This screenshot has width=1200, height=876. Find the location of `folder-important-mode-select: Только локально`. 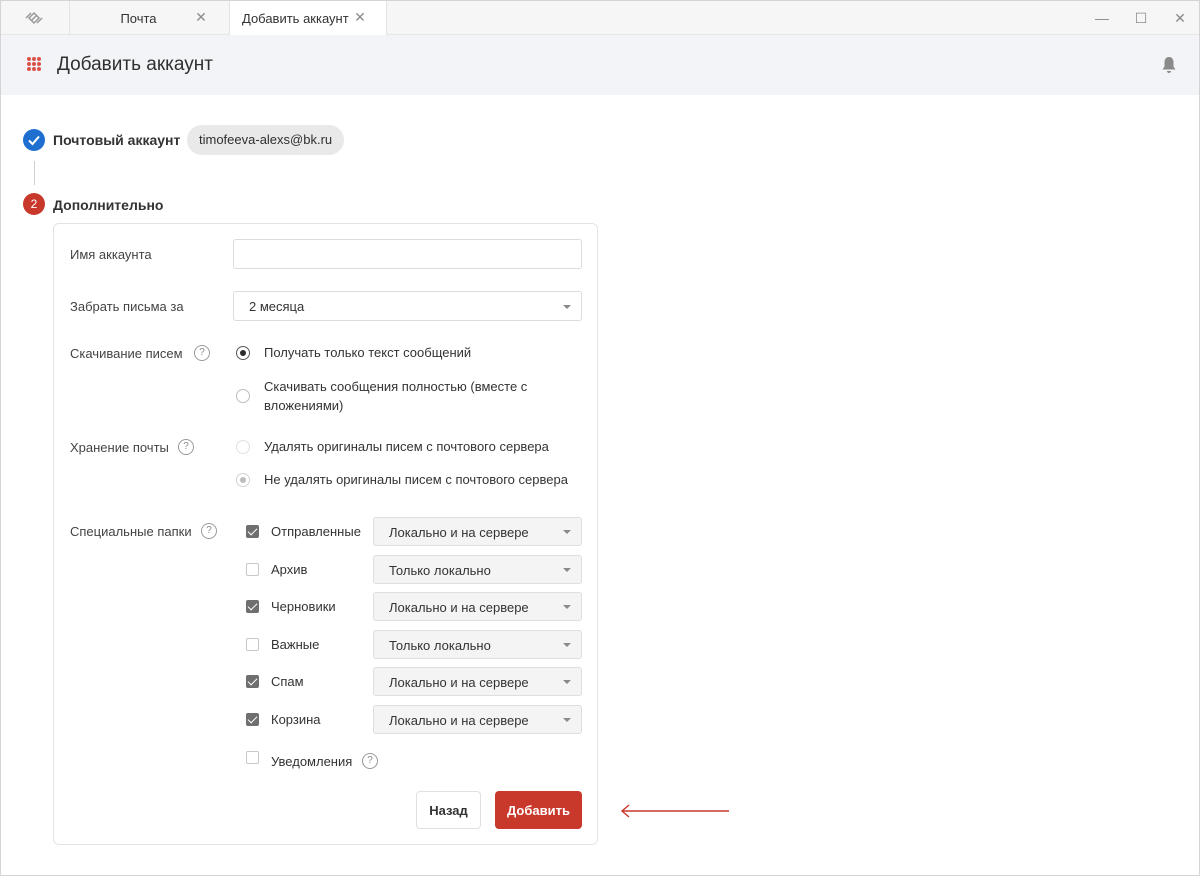

folder-important-mode-select: Только локально is located at coordinates (477, 644).